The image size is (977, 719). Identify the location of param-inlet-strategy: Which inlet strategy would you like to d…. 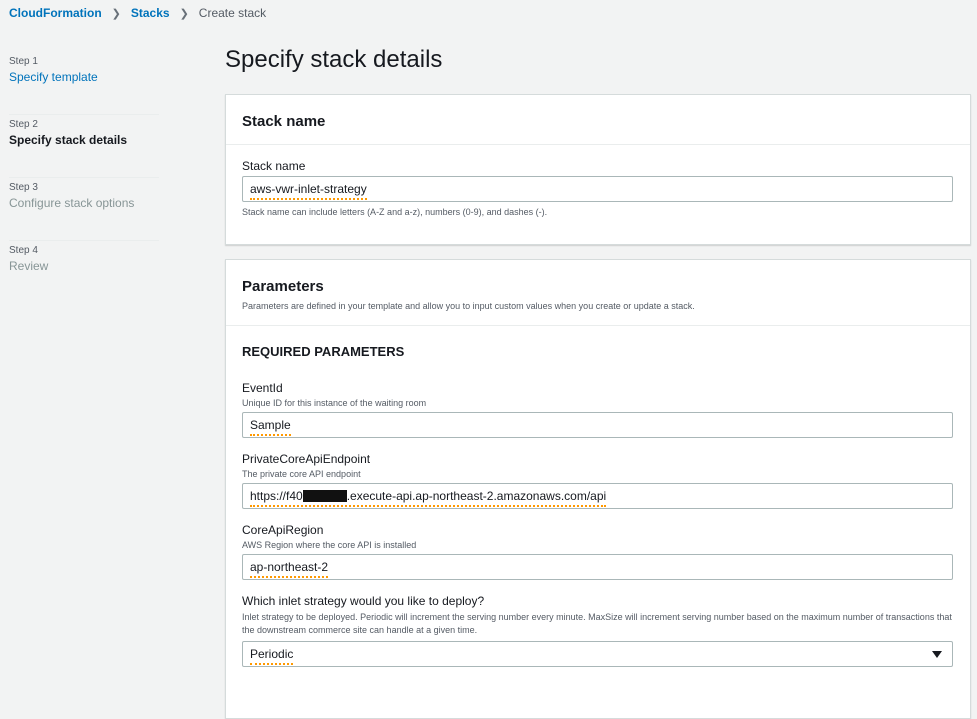
(598, 630).